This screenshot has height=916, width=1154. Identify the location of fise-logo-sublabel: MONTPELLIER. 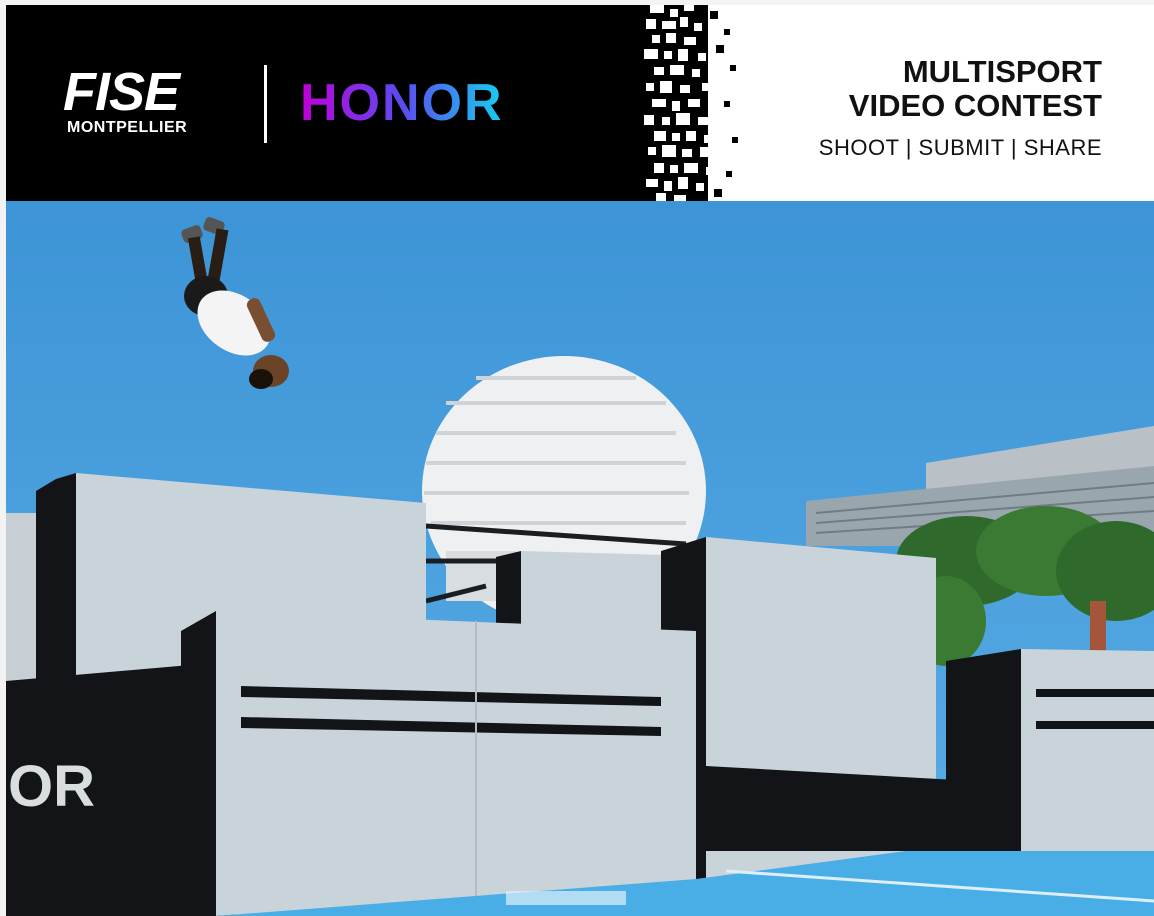
(127, 127).